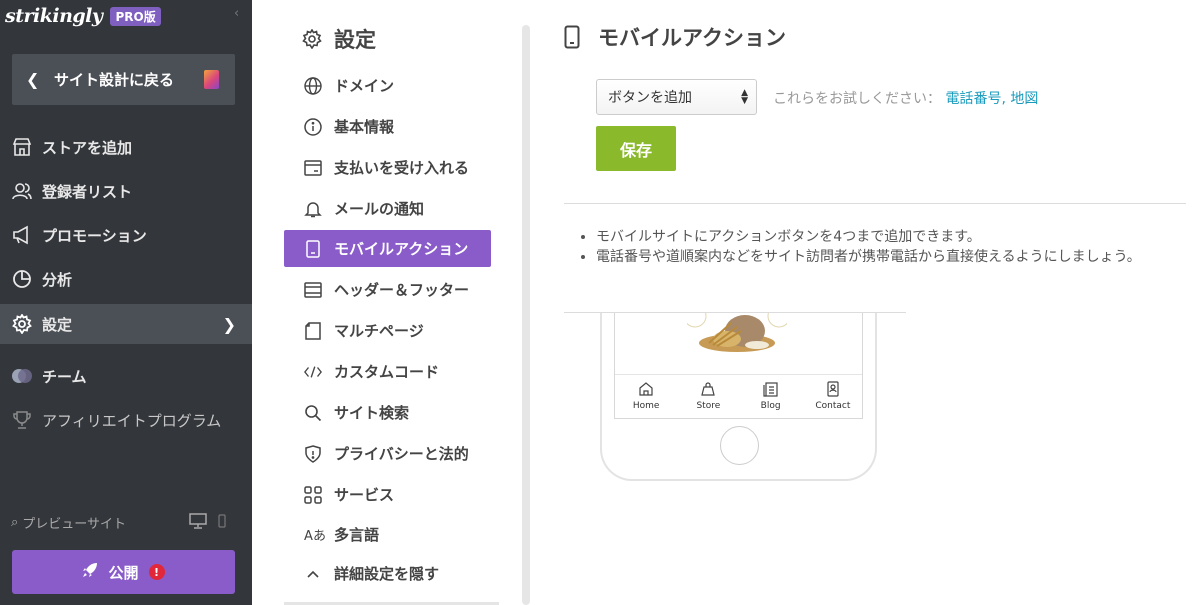 Image resolution: width=1200 pixels, height=605 pixels. I want to click on sidebar-item-label: チーム, so click(64, 376).